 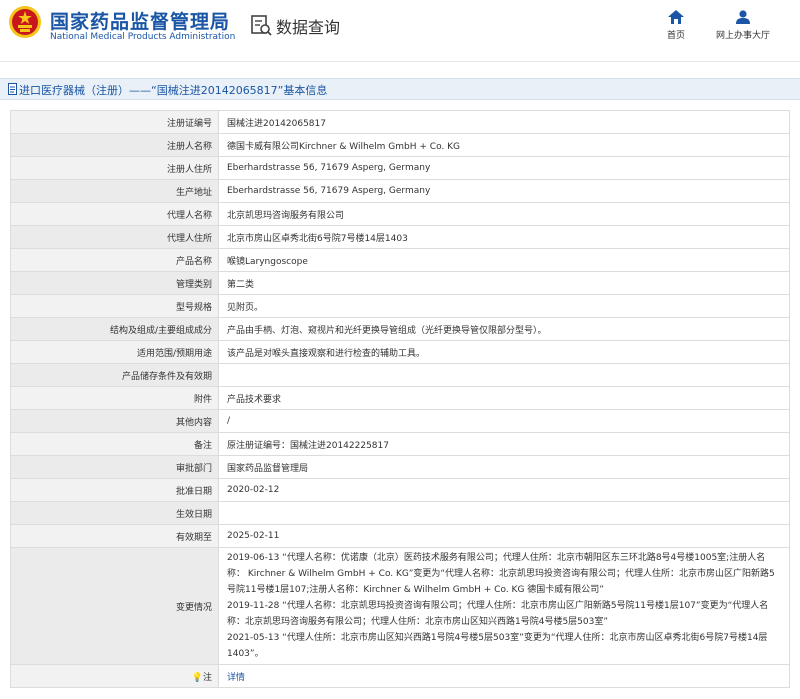 What do you see at coordinates (114, 145) in the screenshot?
I see `row-label: 注册人名称` at bounding box center [114, 145].